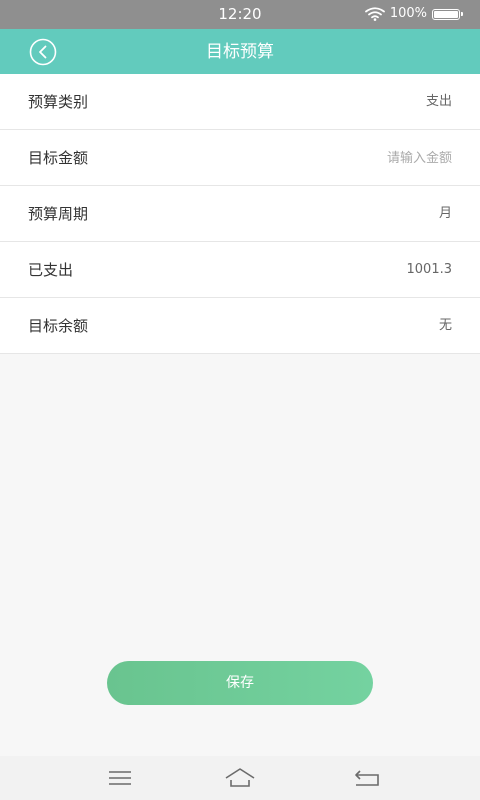  I want to click on target-amount-input, so click(362, 158).